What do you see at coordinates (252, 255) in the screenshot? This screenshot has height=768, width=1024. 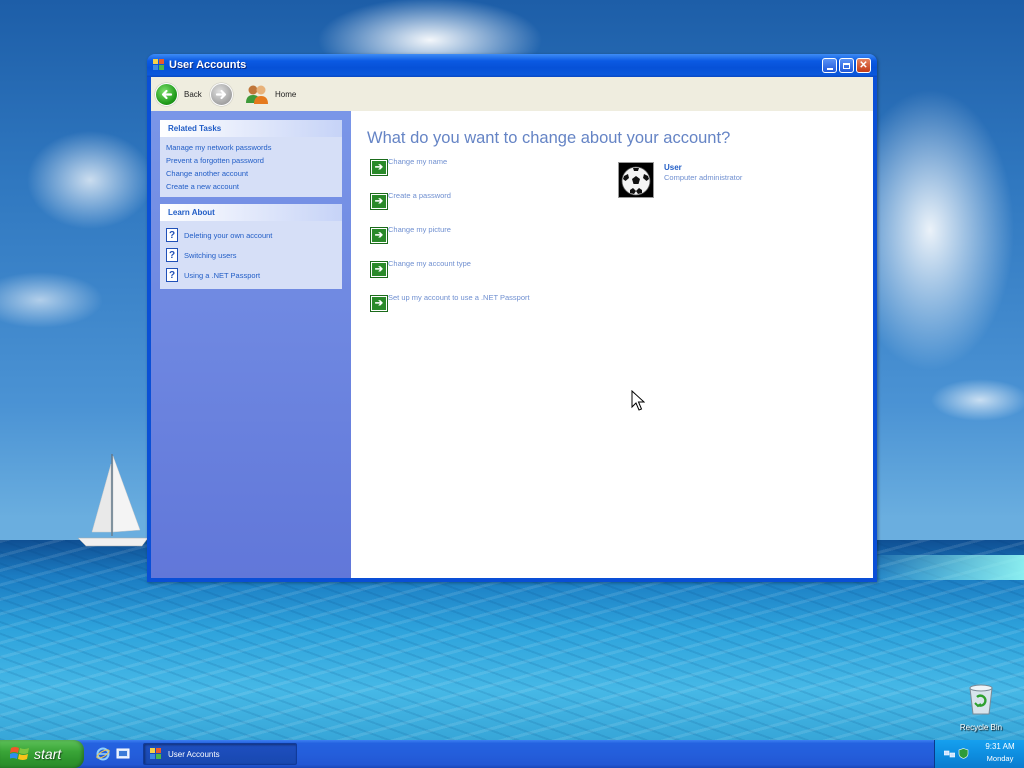 I see `learn-item-switching-users: ? Switching users` at bounding box center [252, 255].